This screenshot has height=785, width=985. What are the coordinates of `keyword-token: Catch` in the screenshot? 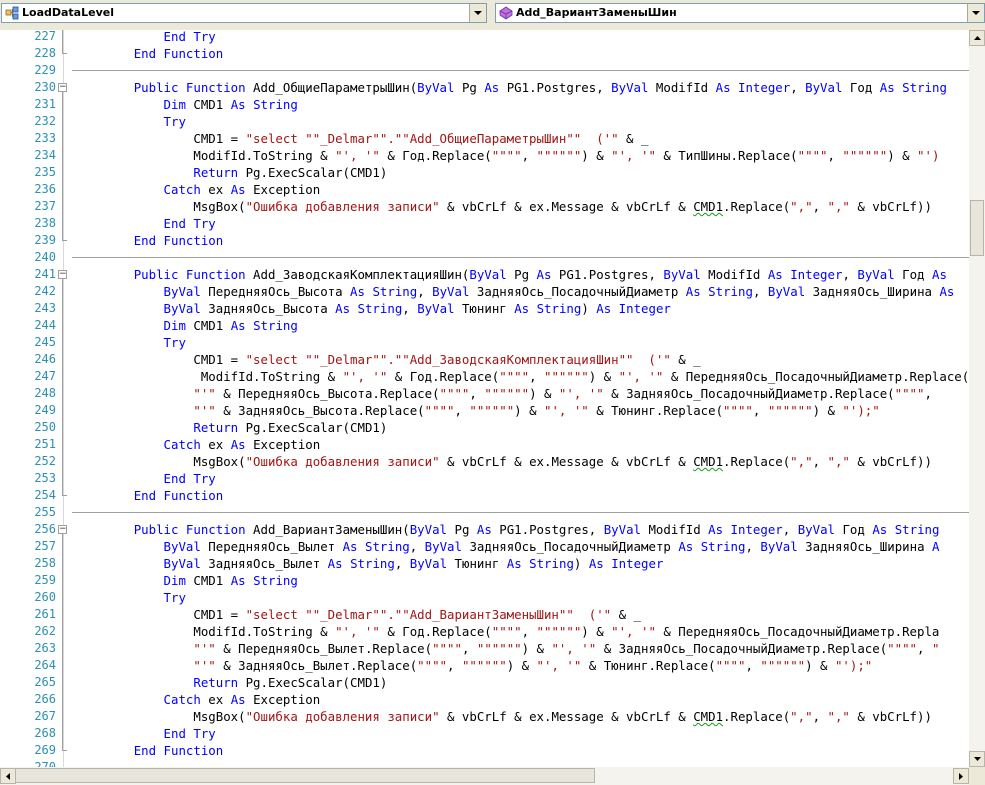 It's located at (182, 444).